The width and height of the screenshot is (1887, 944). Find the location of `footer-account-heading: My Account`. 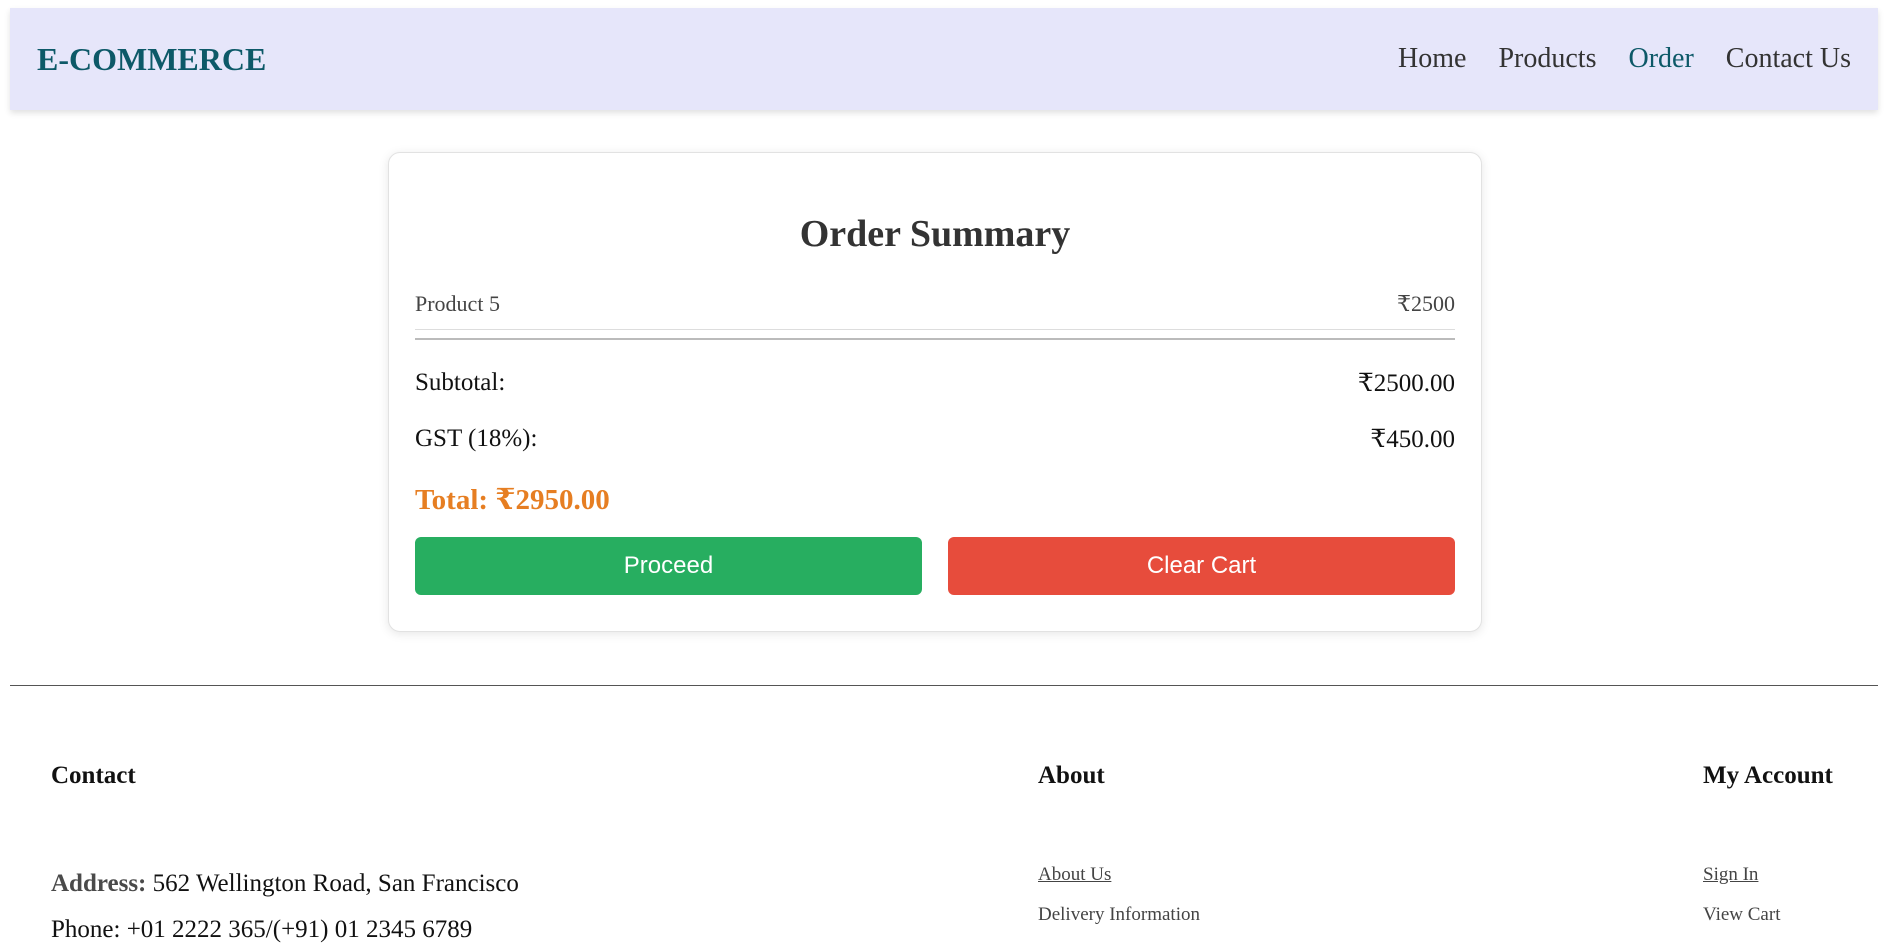

footer-account-heading: My Account is located at coordinates (1768, 775).